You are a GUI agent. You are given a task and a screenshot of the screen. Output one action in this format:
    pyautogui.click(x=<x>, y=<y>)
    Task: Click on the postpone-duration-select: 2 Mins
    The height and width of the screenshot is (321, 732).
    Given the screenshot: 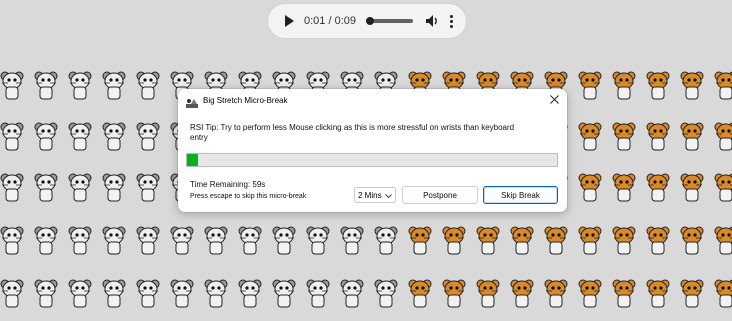 What is the action you would take?
    pyautogui.click(x=375, y=195)
    